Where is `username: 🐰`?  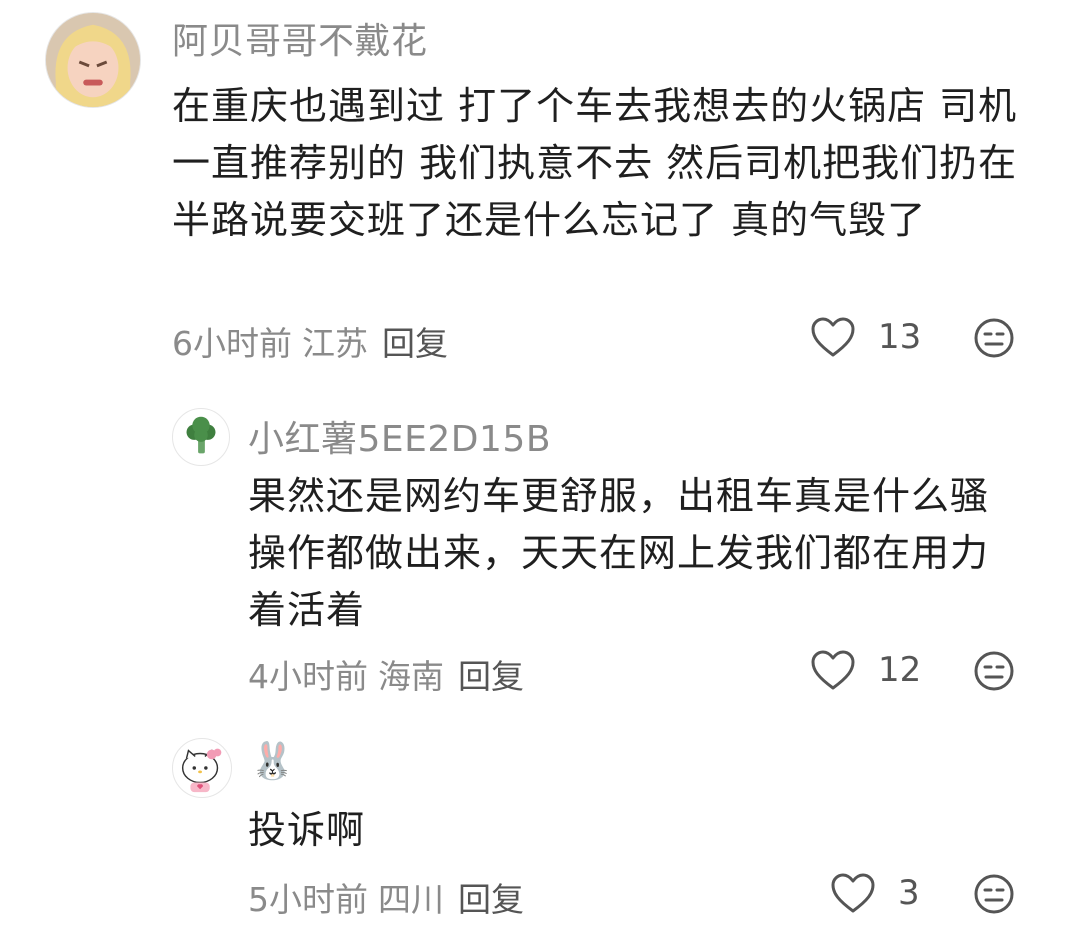
username: 🐰 is located at coordinates (272, 761).